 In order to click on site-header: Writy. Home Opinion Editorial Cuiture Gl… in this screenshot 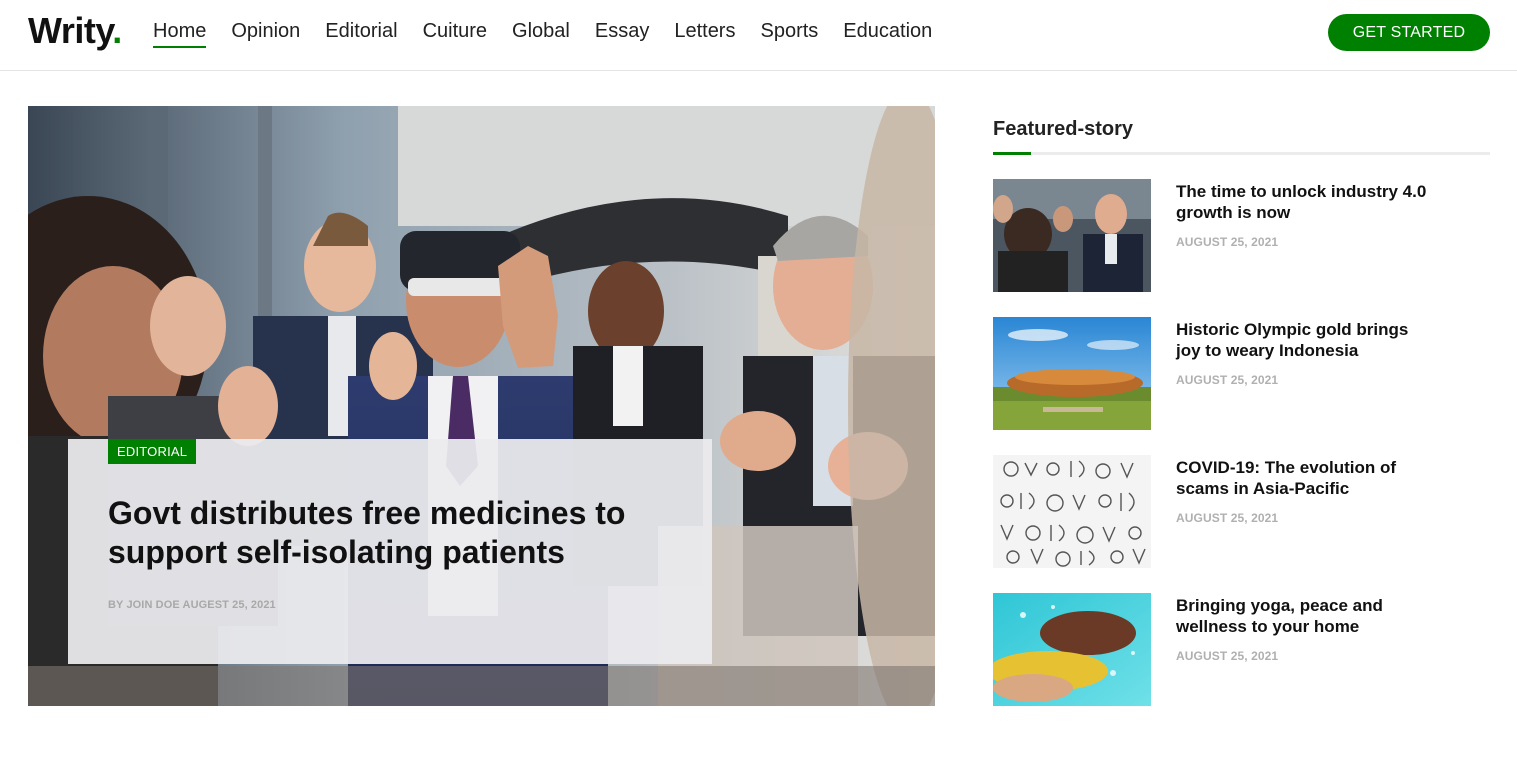, I will do `click(758, 35)`.